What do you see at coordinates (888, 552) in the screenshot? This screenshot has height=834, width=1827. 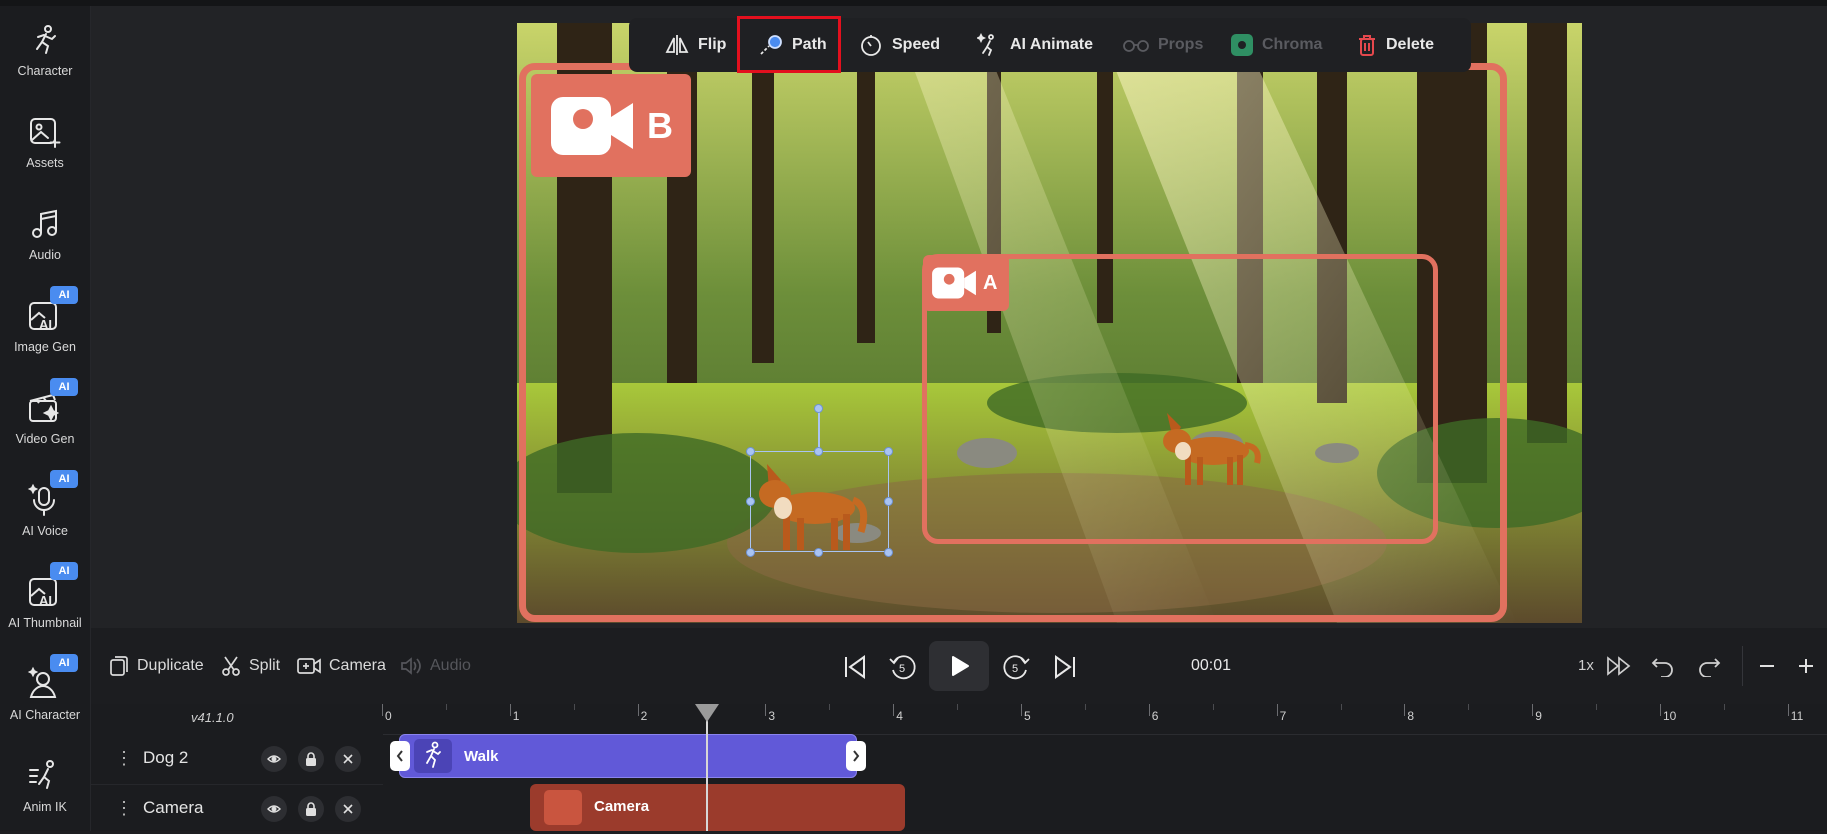 I see `resize-handle-br` at bounding box center [888, 552].